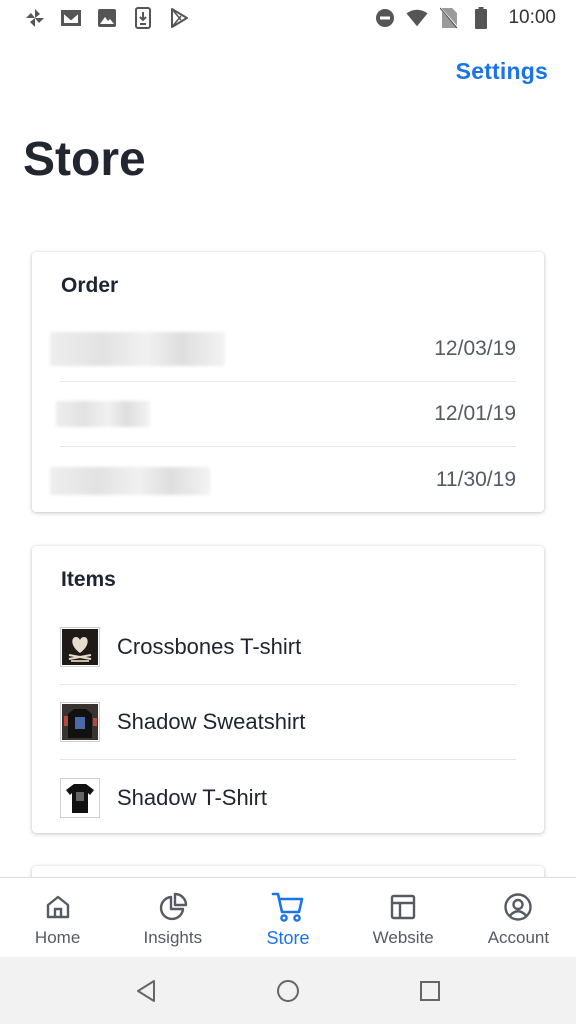  I want to click on nav-website: Website, so click(403, 917).